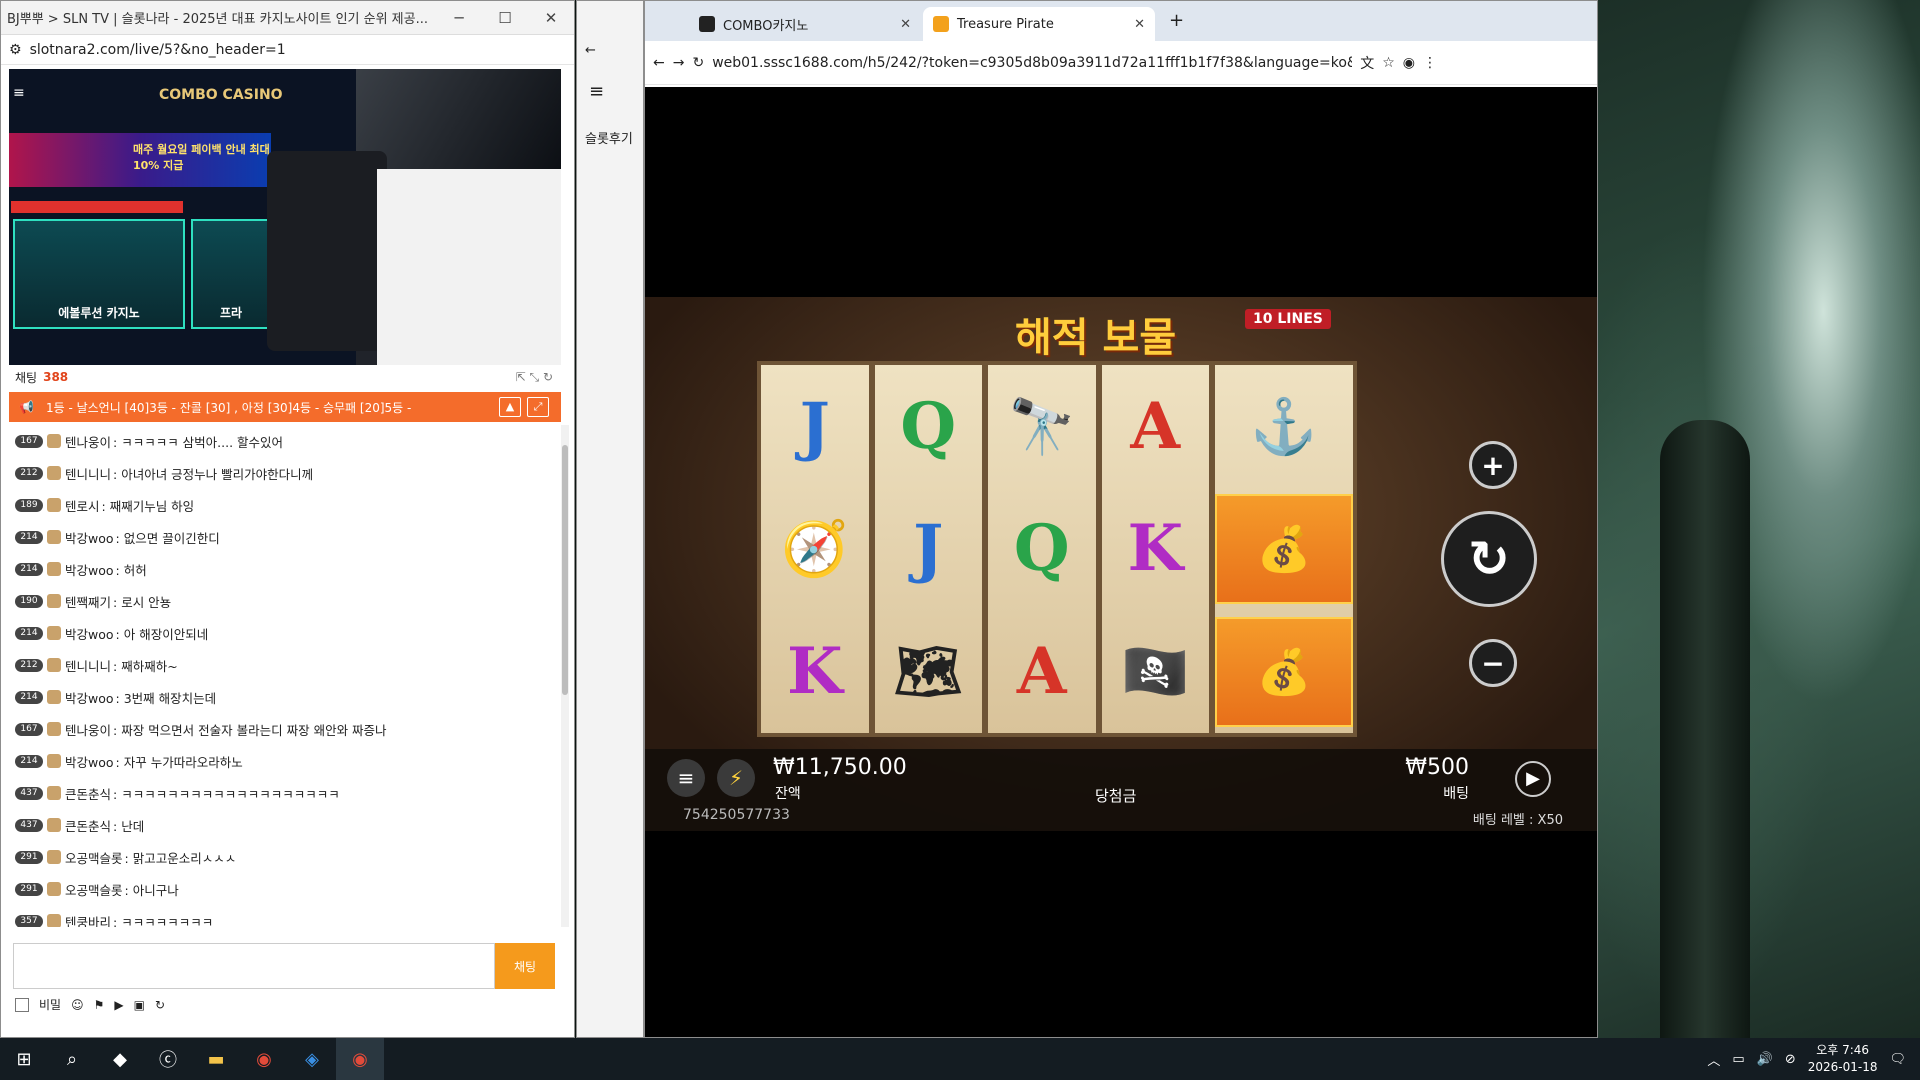  Describe the element at coordinates (1713, 1059) in the screenshot. I see `chevron-up-icon: ︿` at that location.